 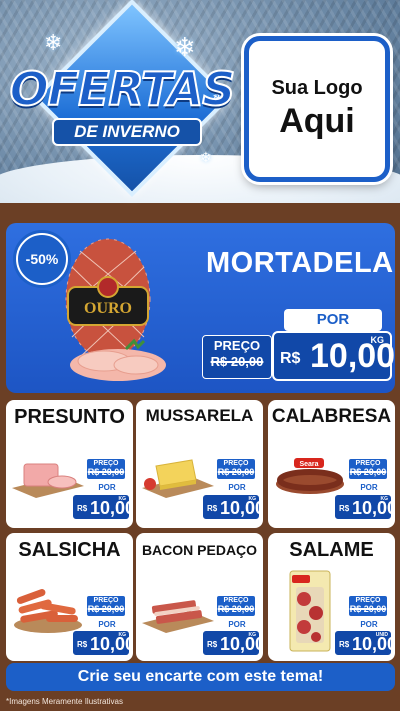 I want to click on product-name: SALSICHA, so click(x=69, y=550).